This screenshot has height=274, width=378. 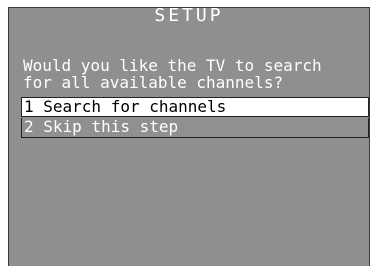 What do you see at coordinates (153, 82) in the screenshot?
I see `prompt-line-2: for all available channels?` at bounding box center [153, 82].